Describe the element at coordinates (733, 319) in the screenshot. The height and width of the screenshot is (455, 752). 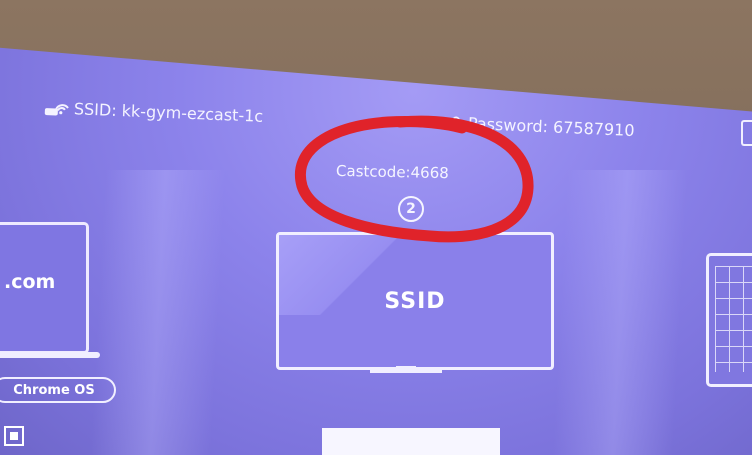
I see `tablet-grid` at that location.